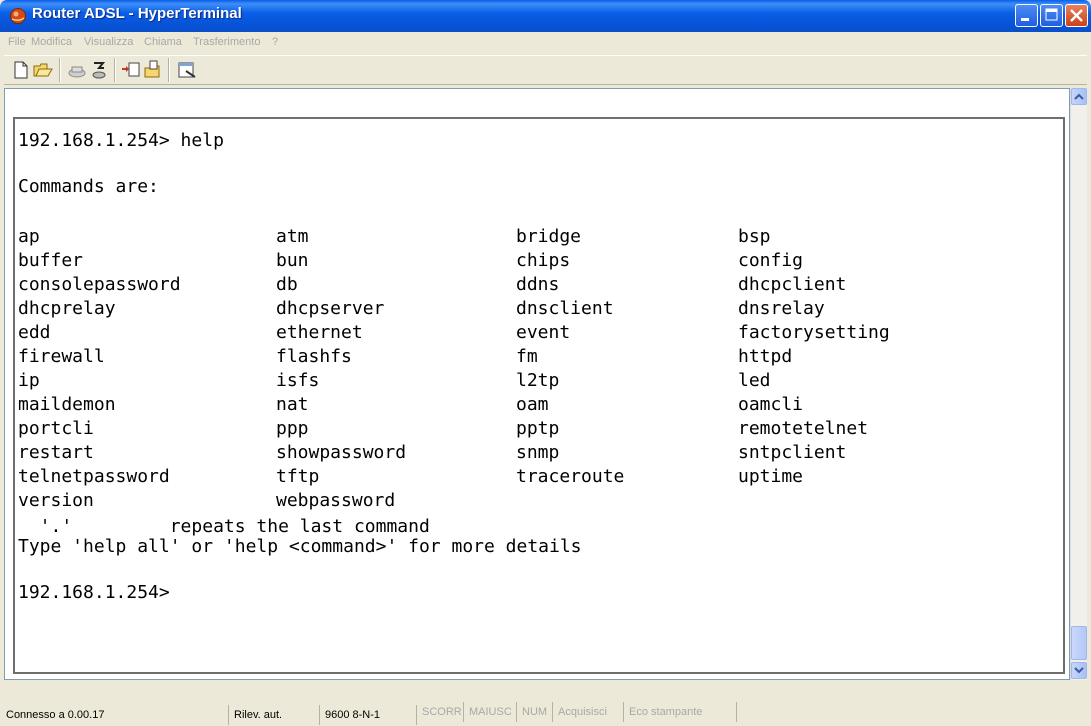  I want to click on command-bridge: bridge, so click(549, 236).